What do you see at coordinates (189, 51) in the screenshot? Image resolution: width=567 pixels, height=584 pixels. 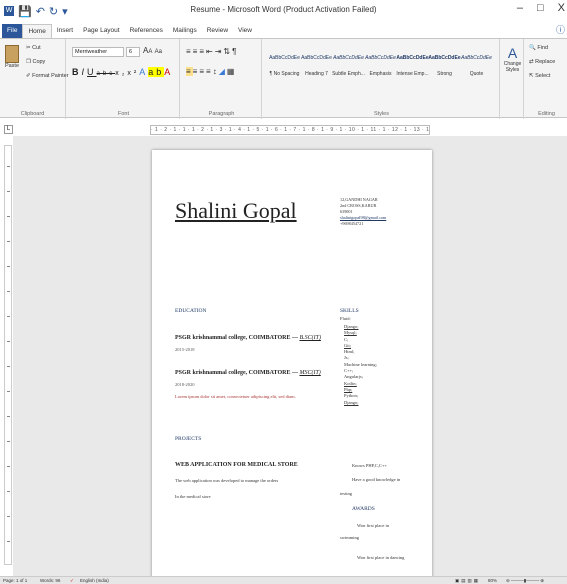 I see `bullets-icon: ≡` at bounding box center [189, 51].